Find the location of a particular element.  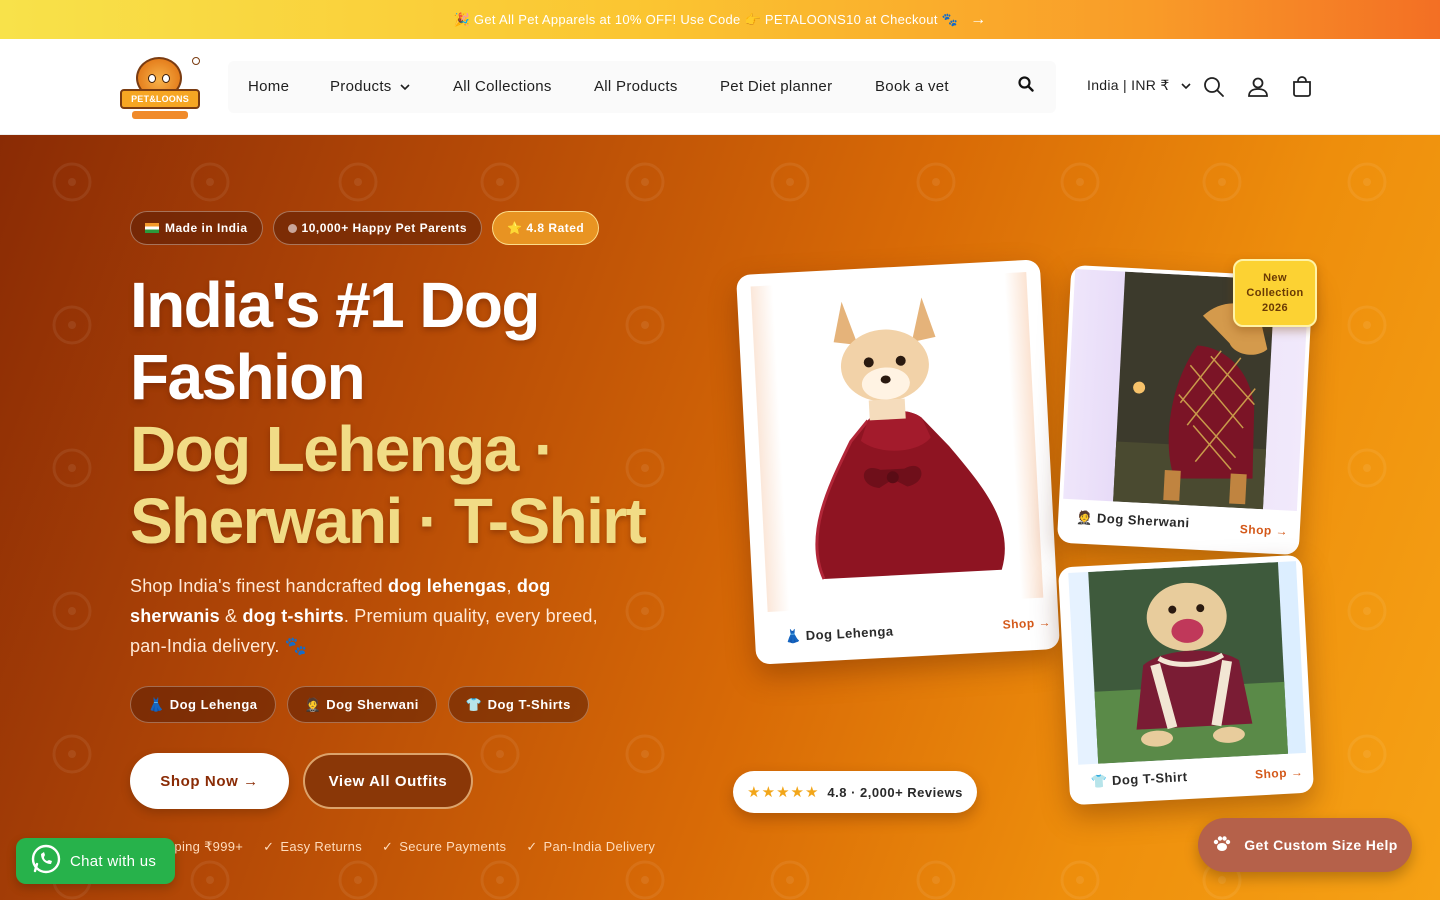

new-collection-tag: New Collection 2026 is located at coordinates (1275, 293).